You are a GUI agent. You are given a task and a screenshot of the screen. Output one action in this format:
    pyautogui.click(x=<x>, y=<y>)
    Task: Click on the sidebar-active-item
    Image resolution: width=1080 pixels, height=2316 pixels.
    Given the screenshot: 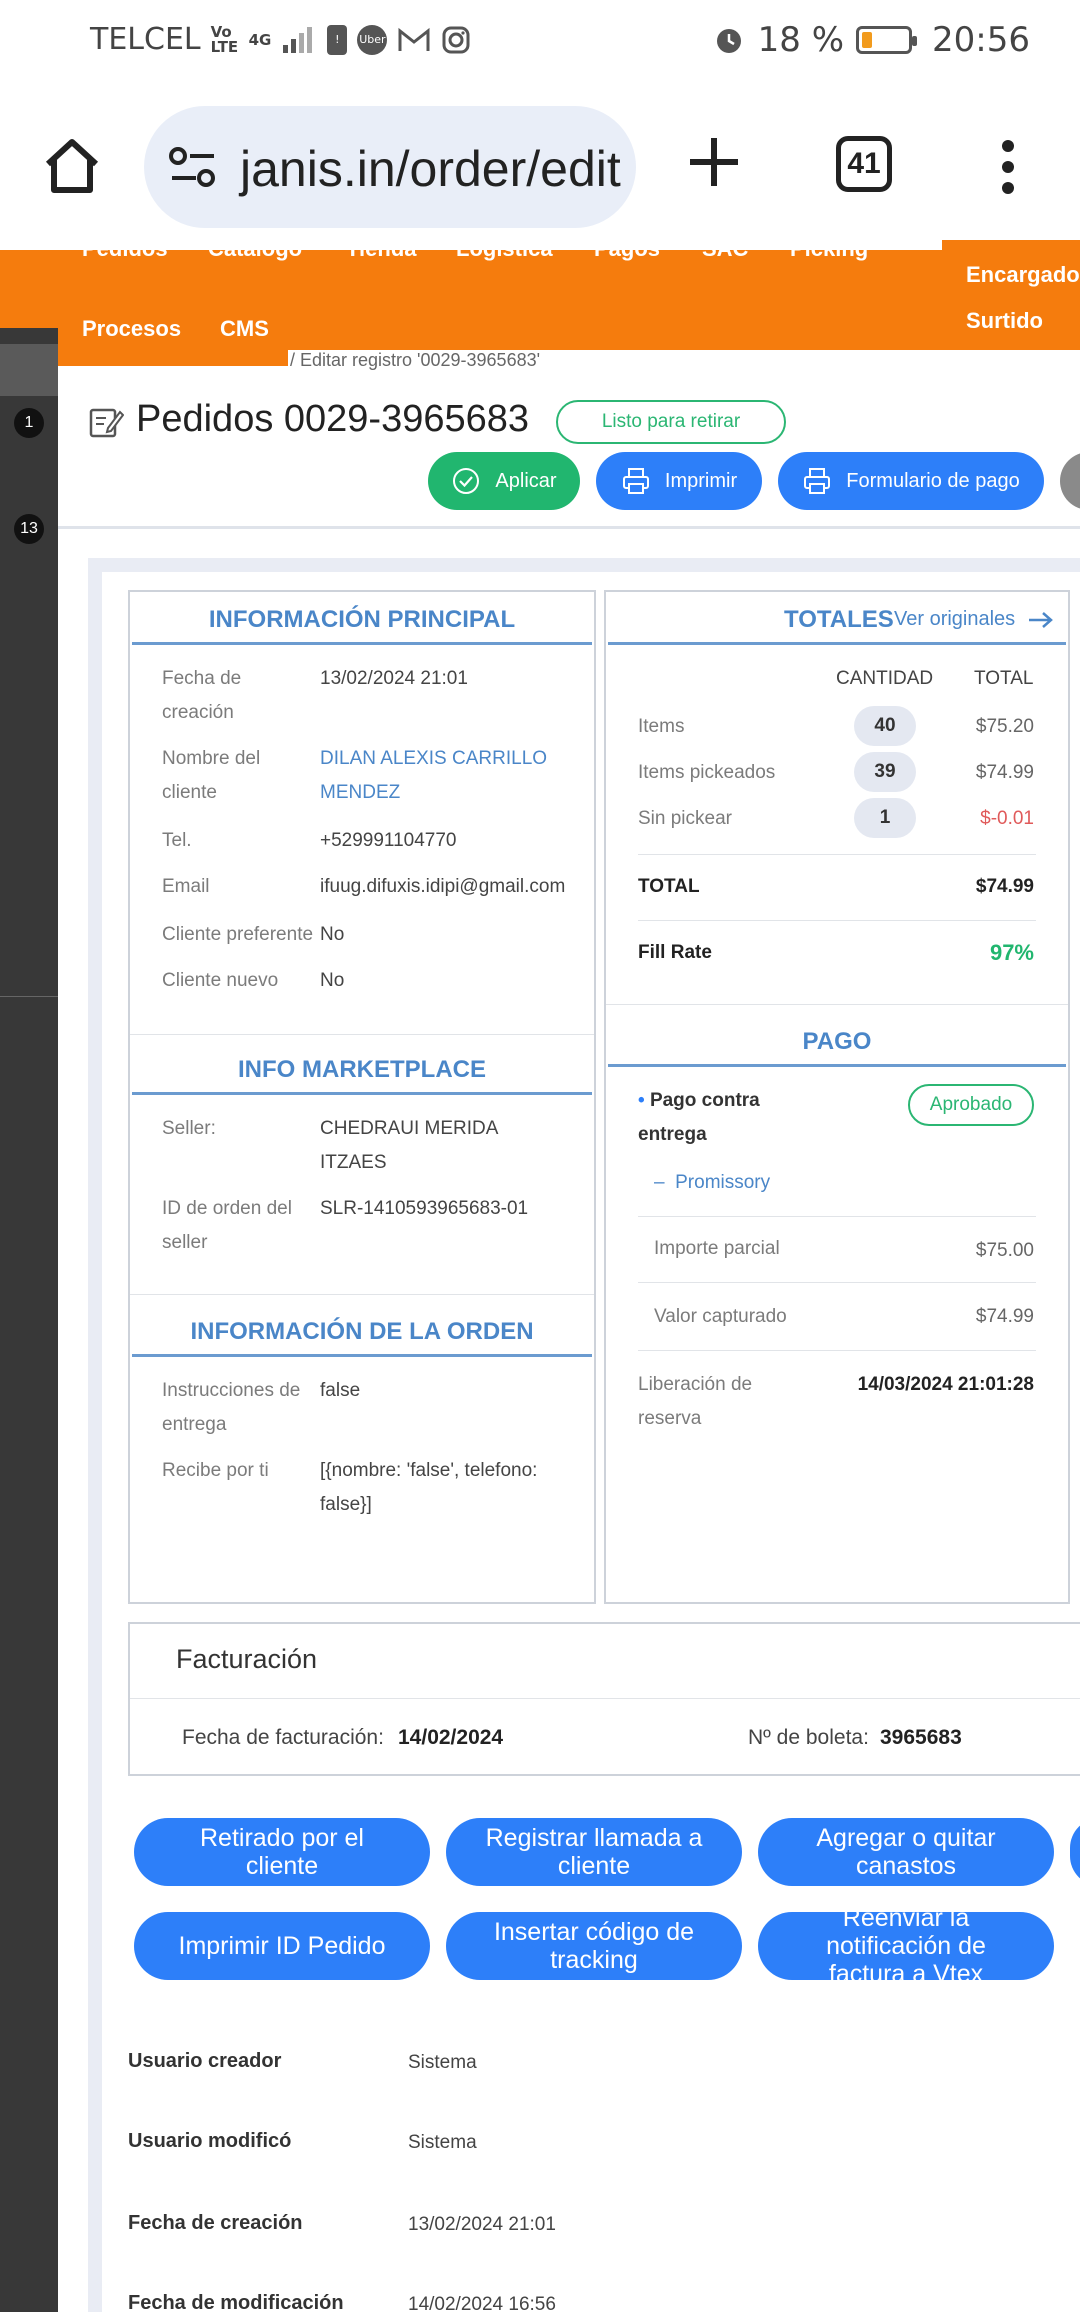 What is the action you would take?
    pyautogui.click(x=29, y=370)
    